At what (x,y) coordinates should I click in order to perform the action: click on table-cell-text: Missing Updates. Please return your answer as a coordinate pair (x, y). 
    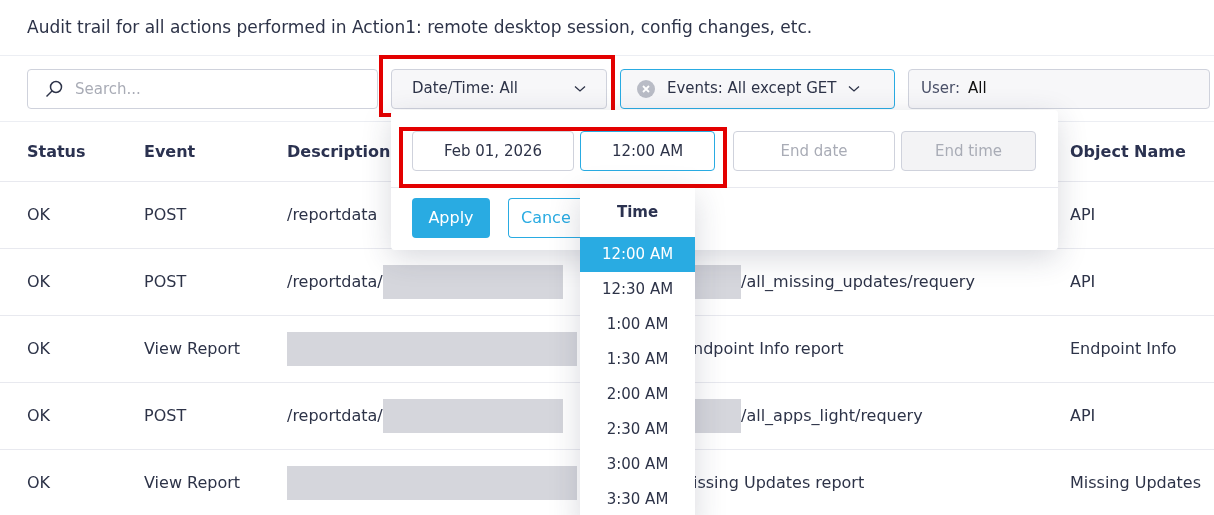
    Looking at the image, I should click on (1136, 483).